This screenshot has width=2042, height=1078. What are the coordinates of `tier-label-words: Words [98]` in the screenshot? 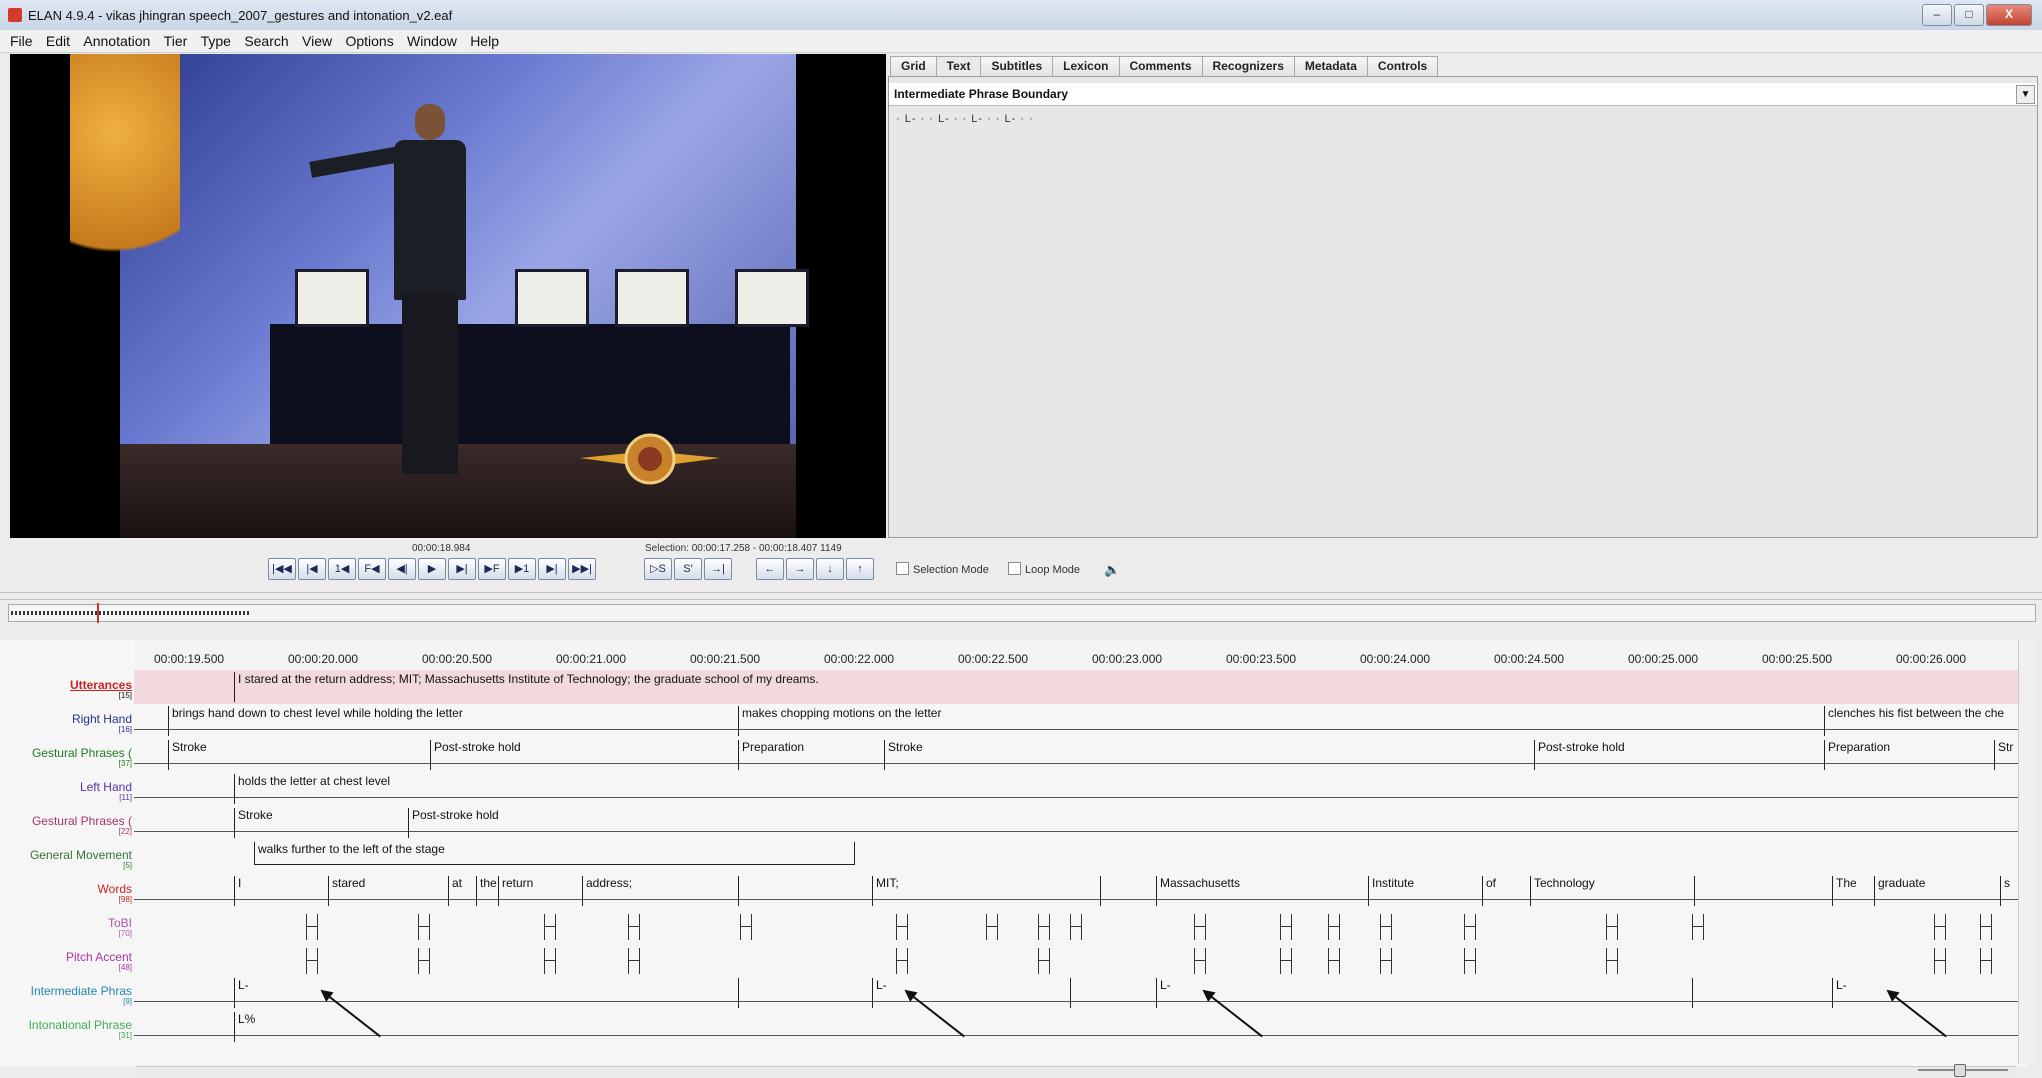 It's located at (66, 893).